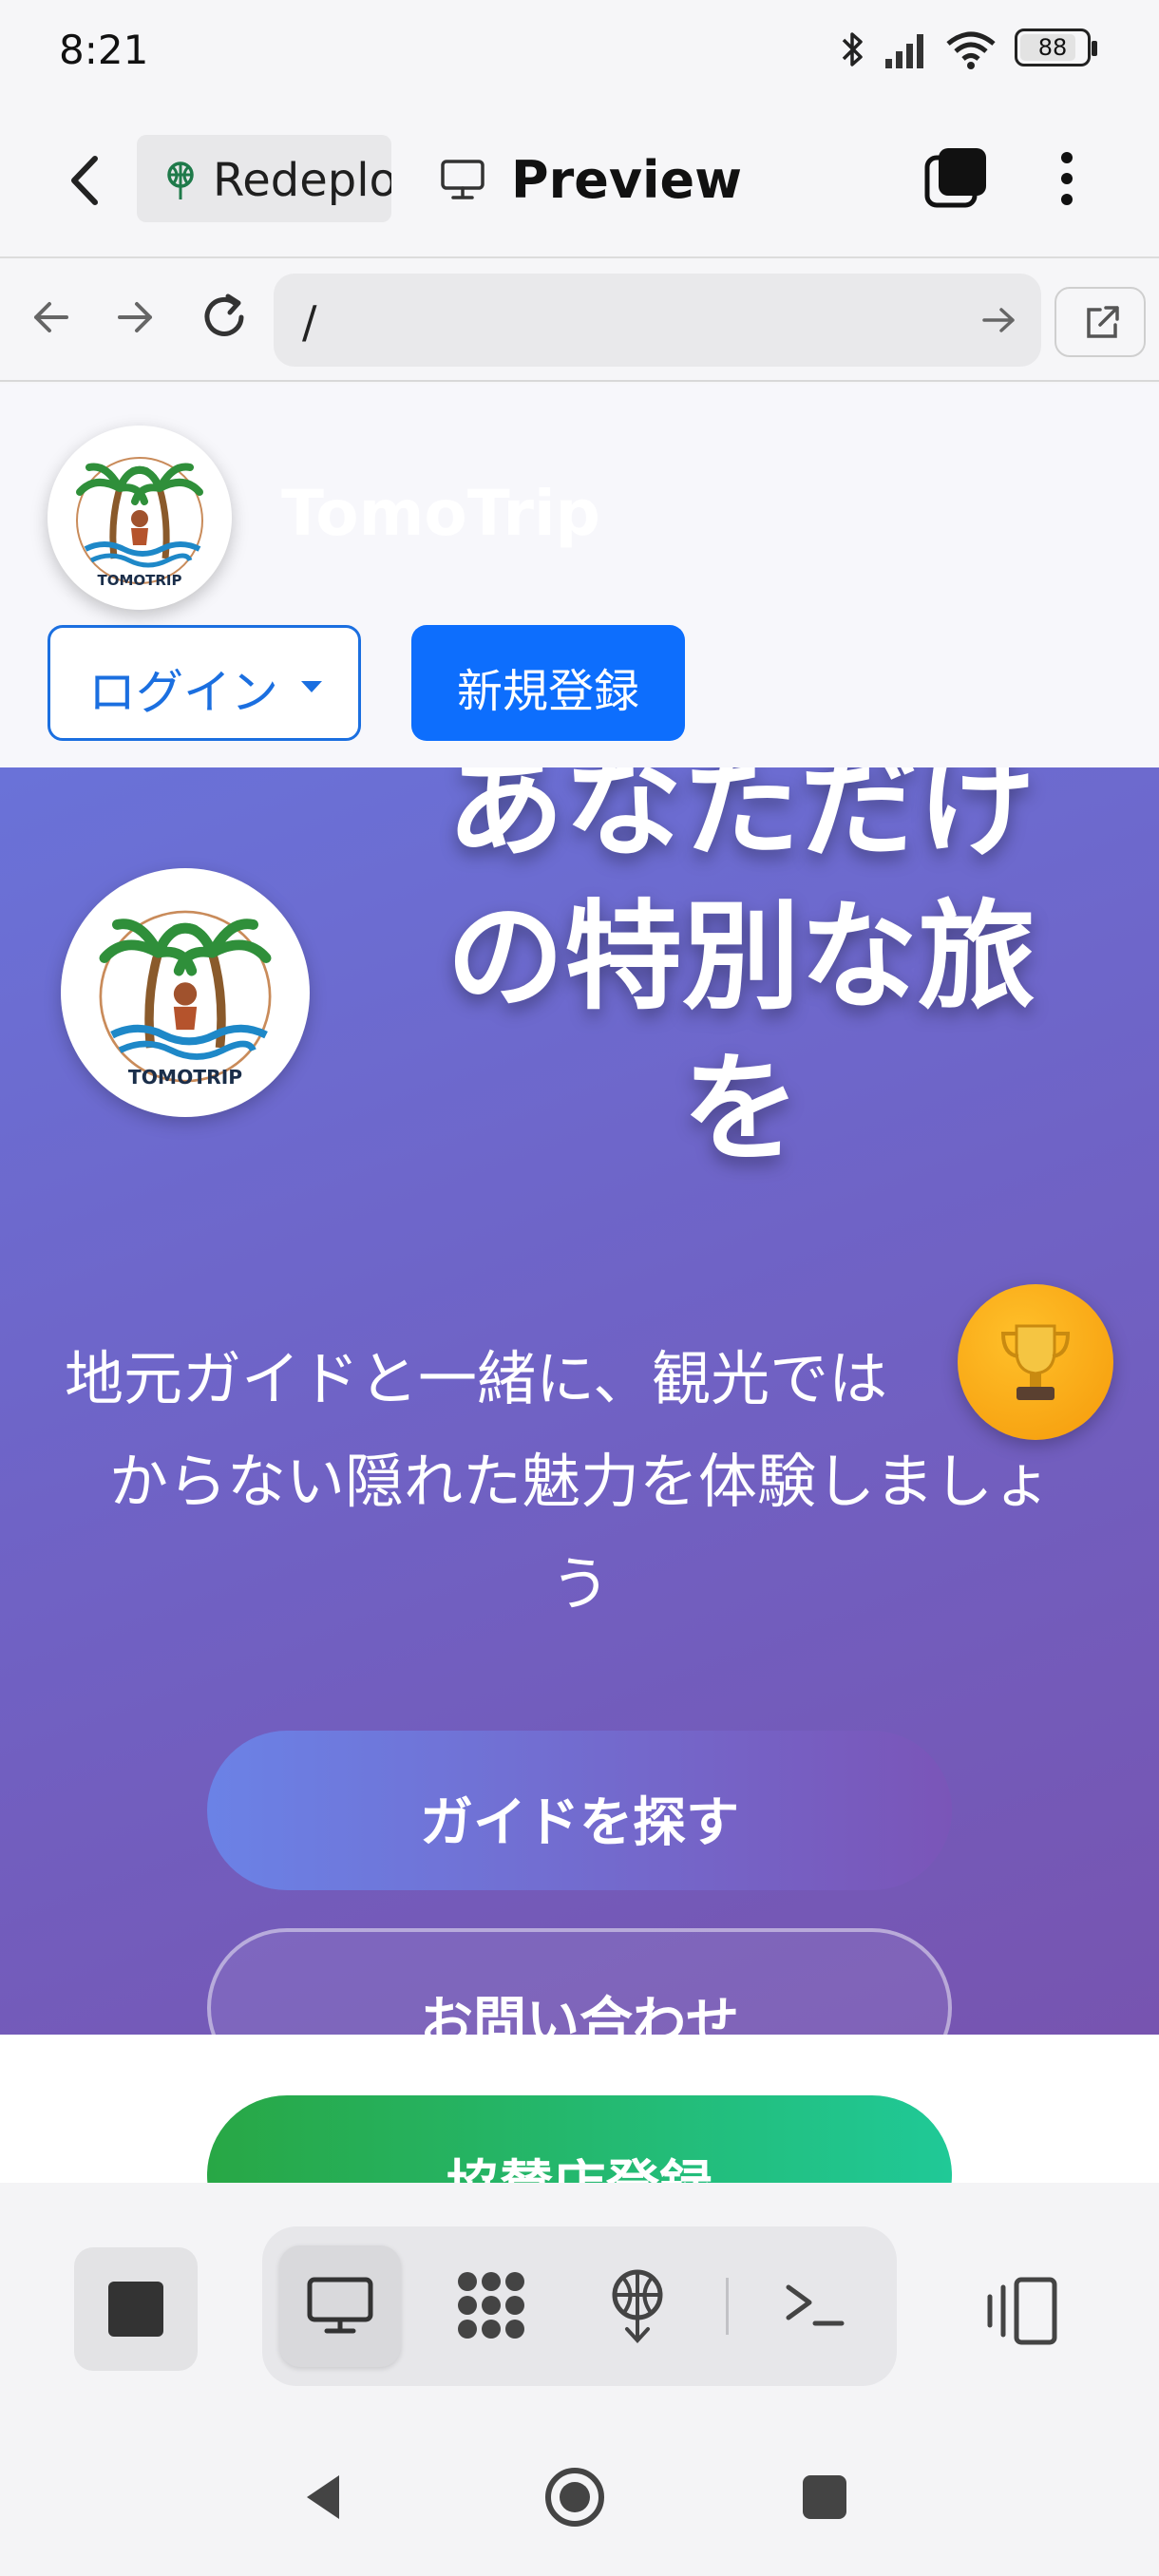 The height and width of the screenshot is (2576, 1159). Describe the element at coordinates (998, 320) in the screenshot. I see `go-arrow-icon` at that location.